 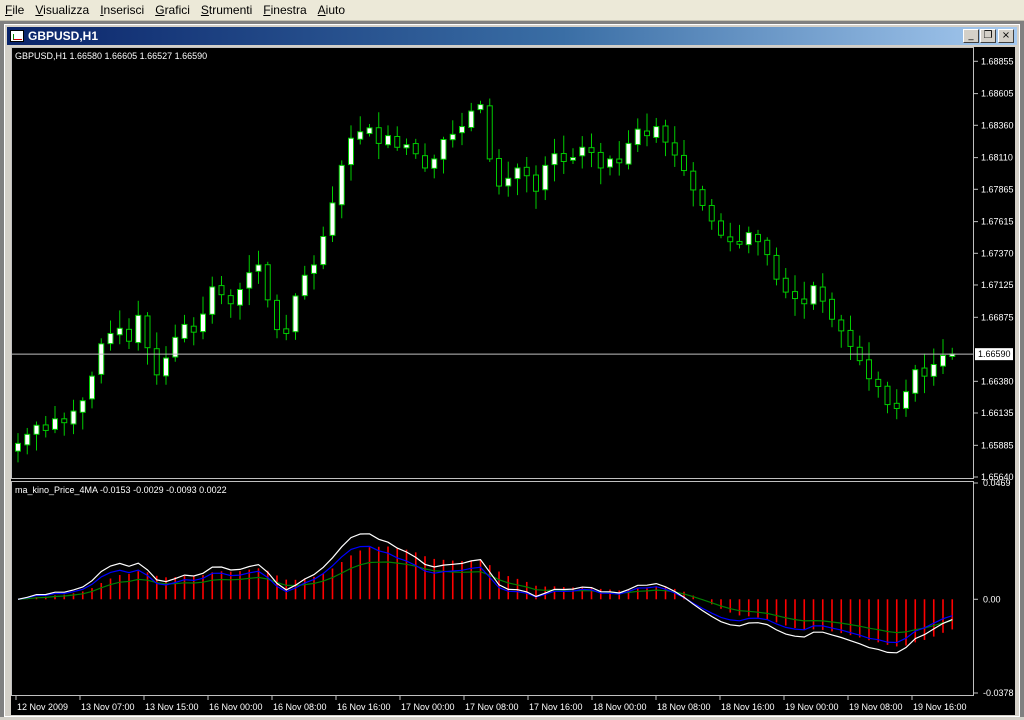 What do you see at coordinates (122, 10) in the screenshot?
I see `menu-inserisci: Inserisci` at bounding box center [122, 10].